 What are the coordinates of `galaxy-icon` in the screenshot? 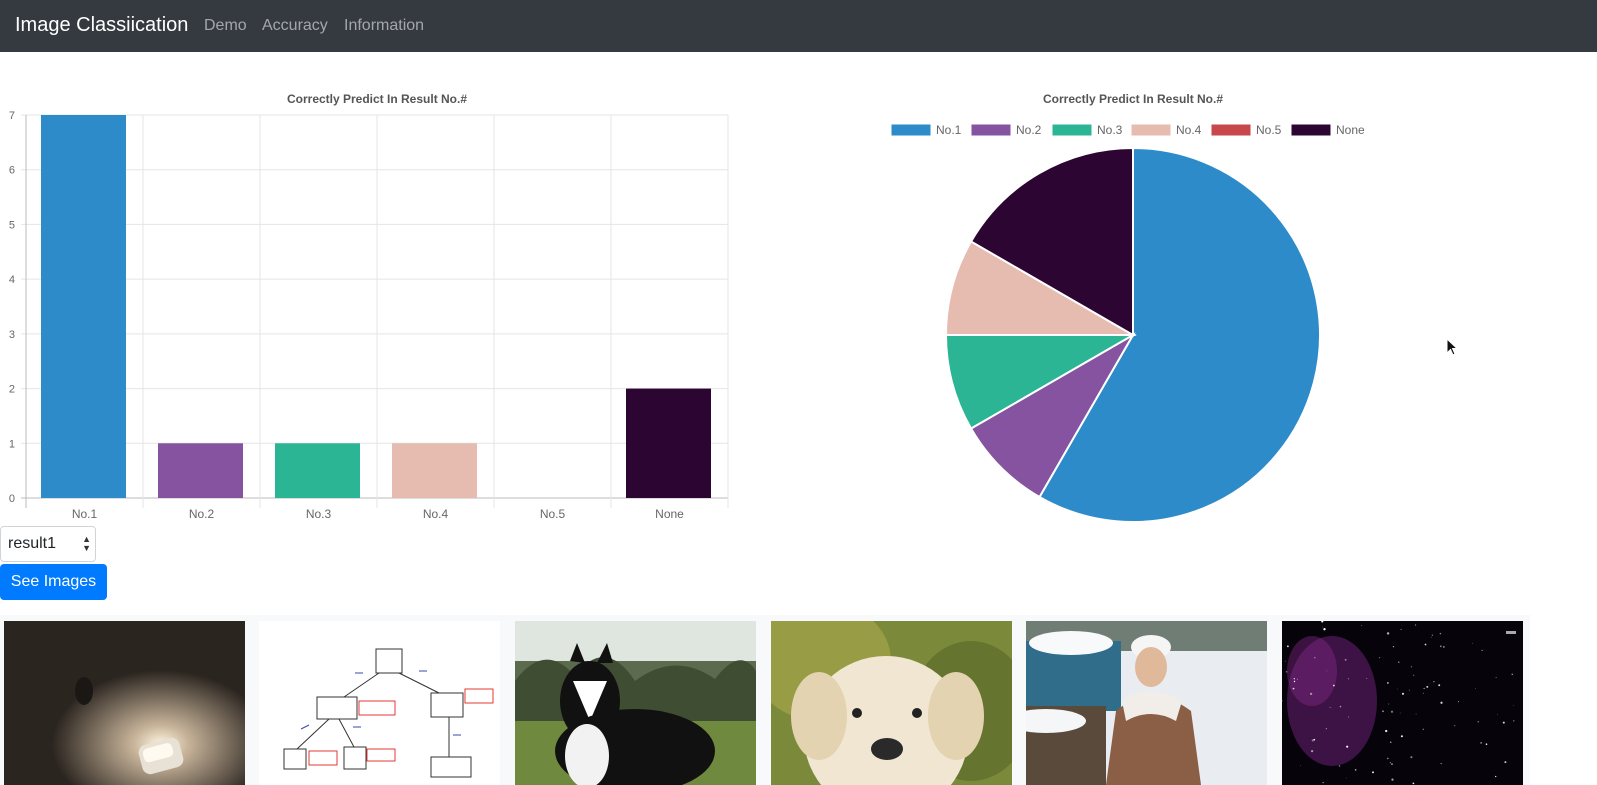 It's located at (1402, 703).